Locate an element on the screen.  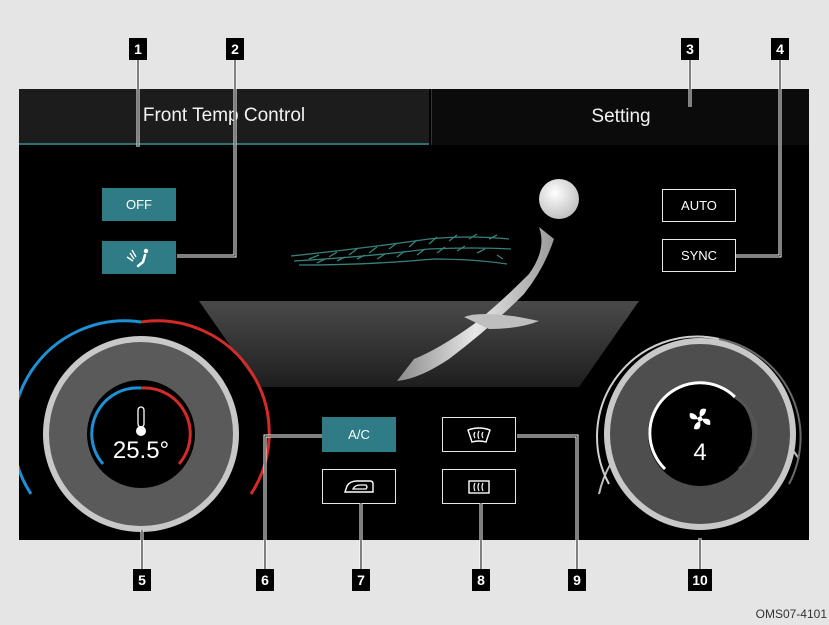
front-defrost-button is located at coordinates (479, 434).